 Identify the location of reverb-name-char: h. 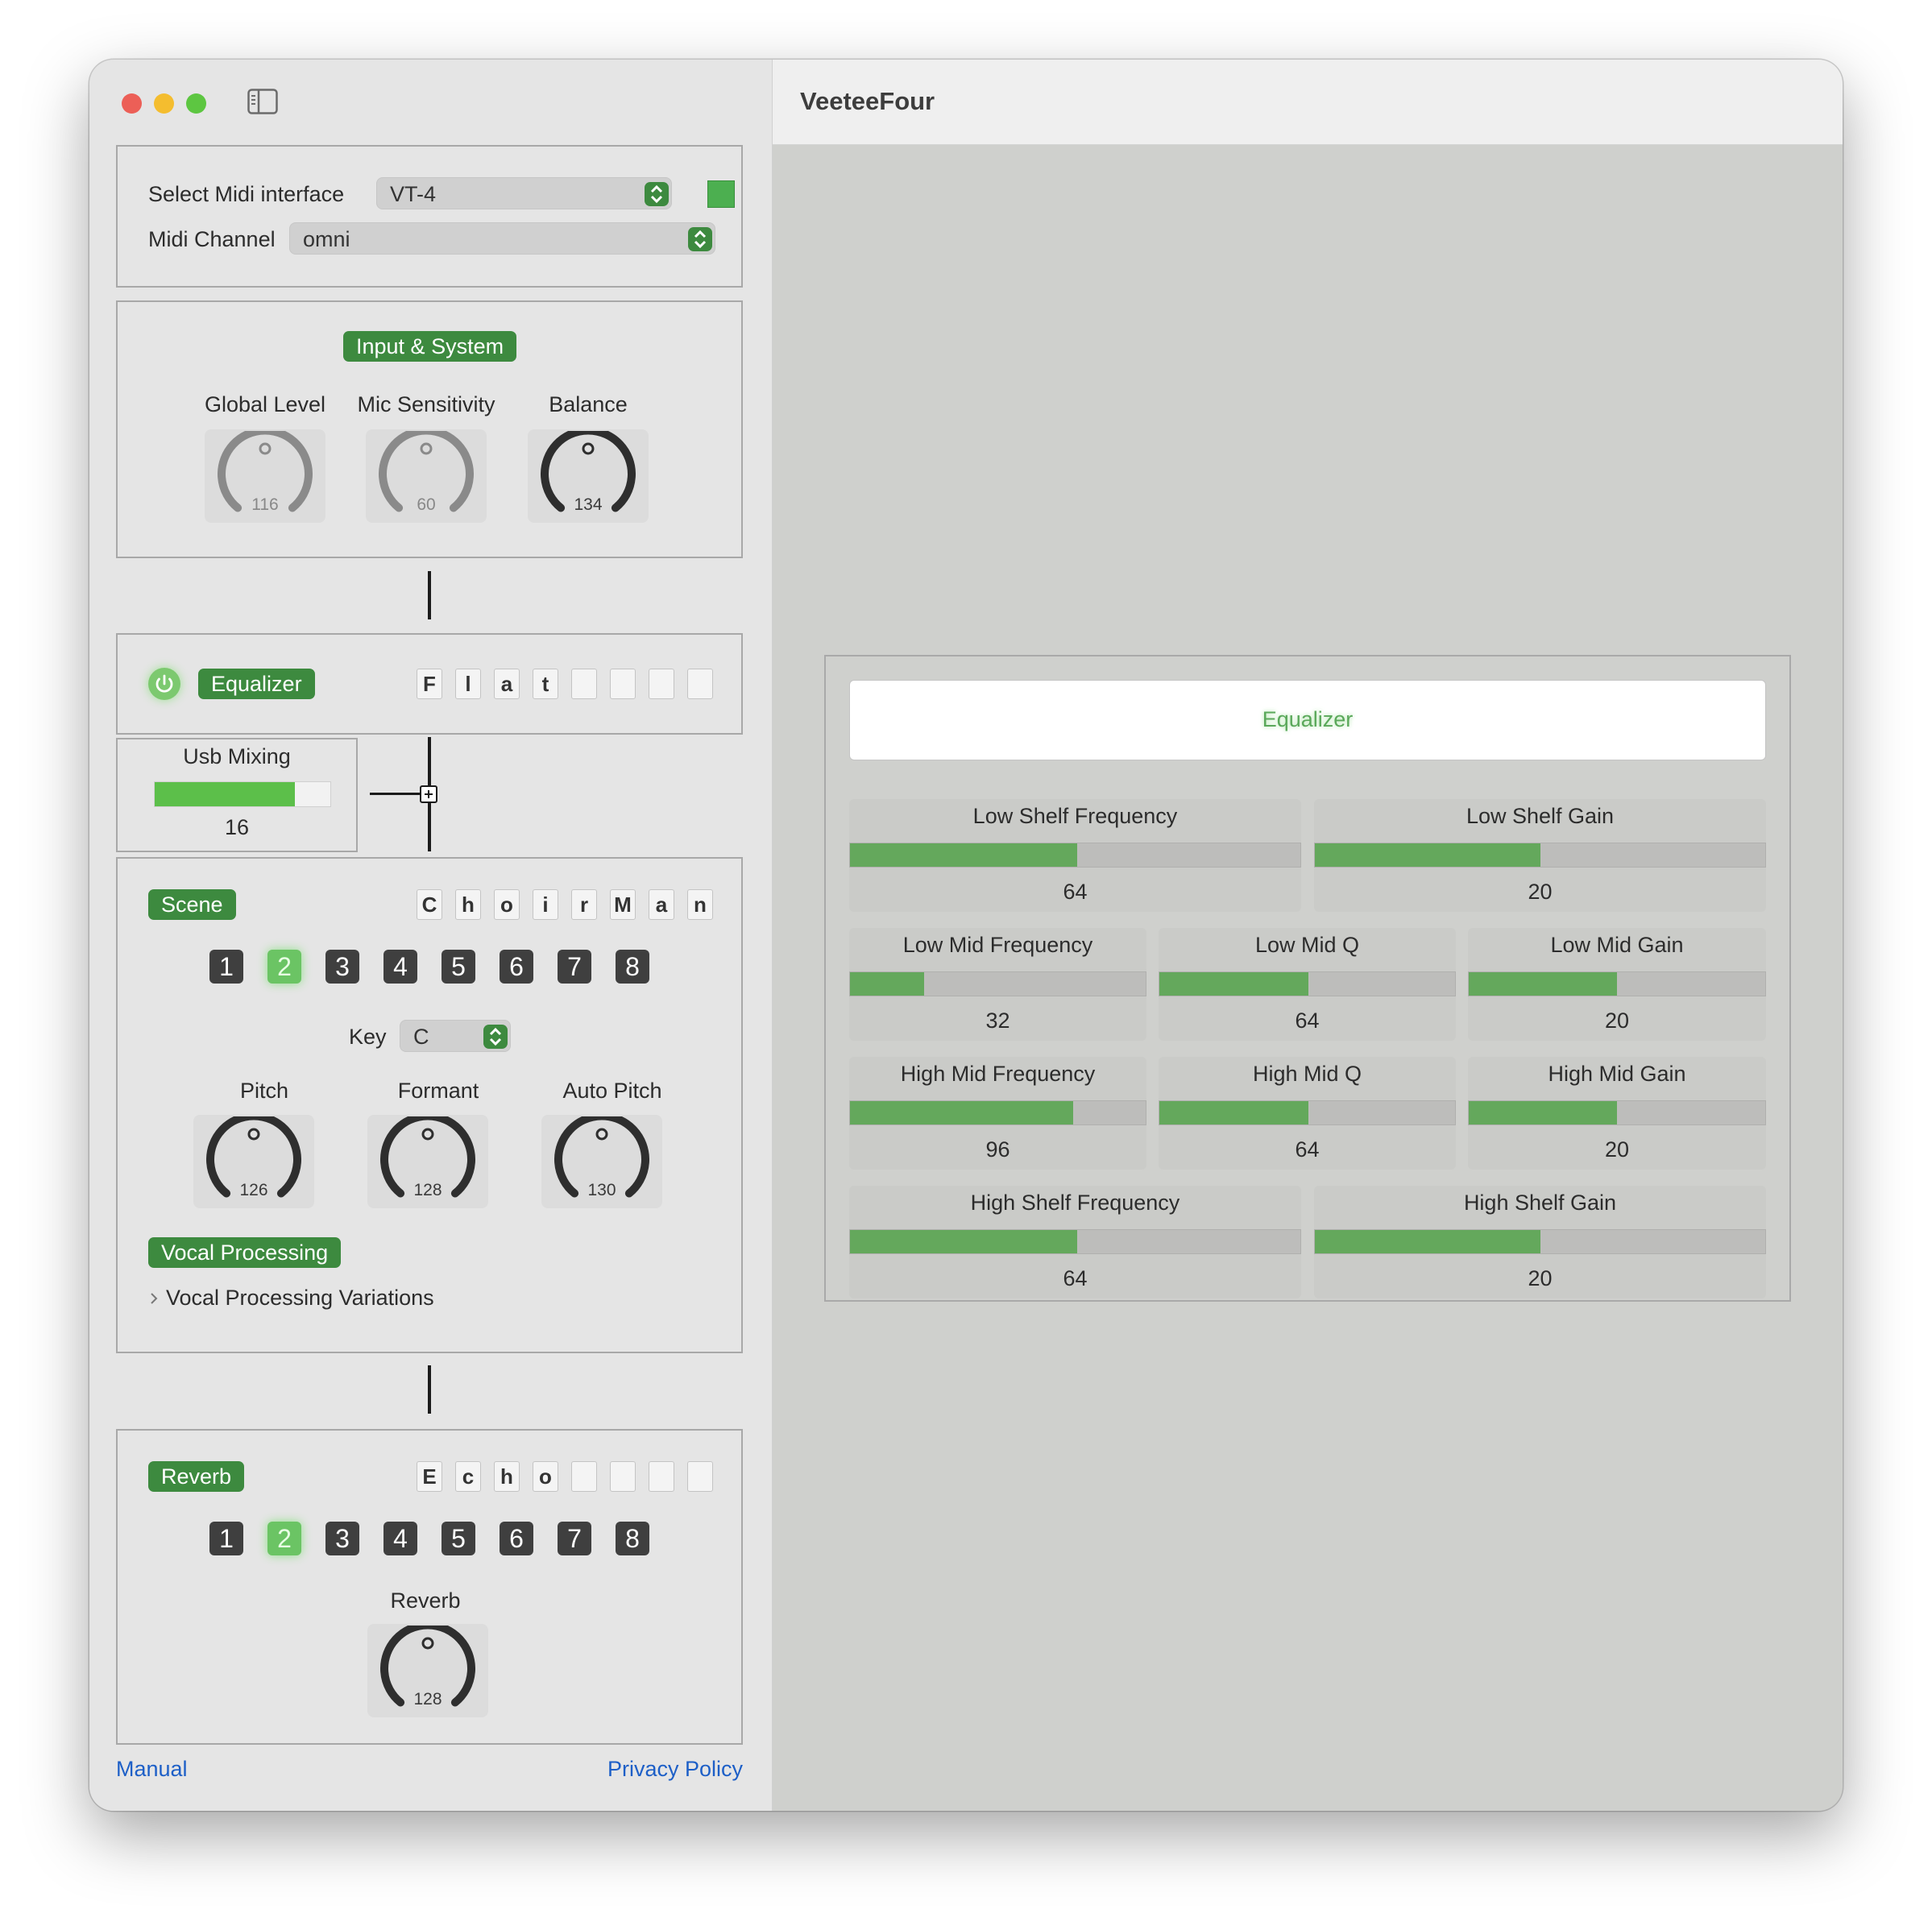
(507, 1476).